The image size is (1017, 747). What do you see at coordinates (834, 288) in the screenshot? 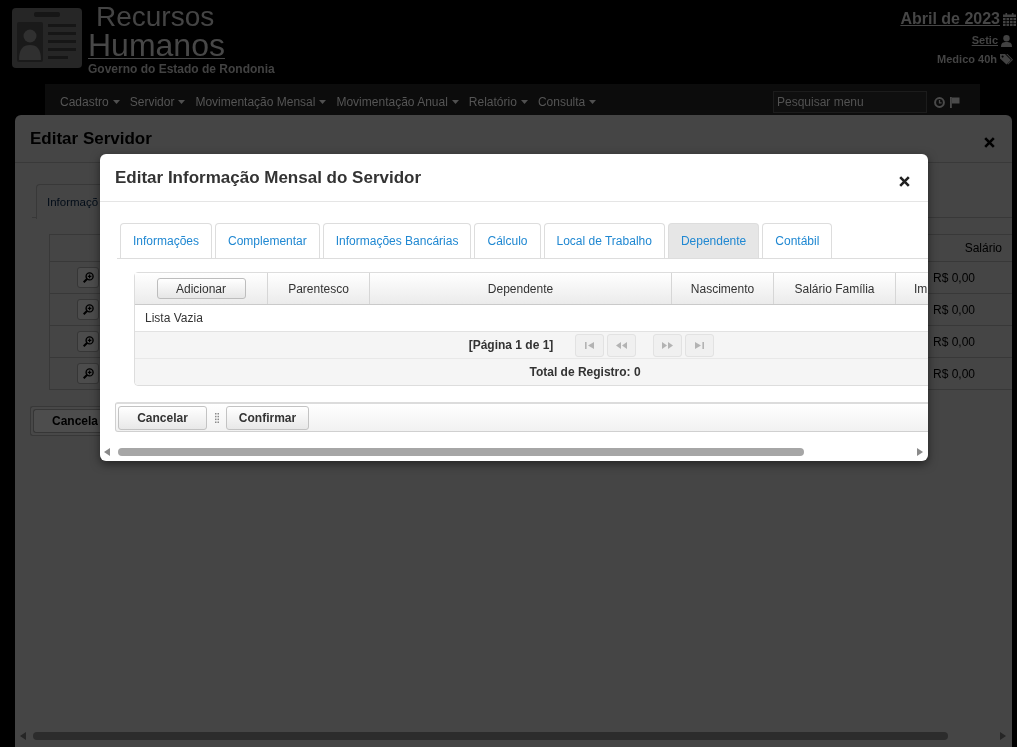
I see `column-header: Salário Família` at bounding box center [834, 288].